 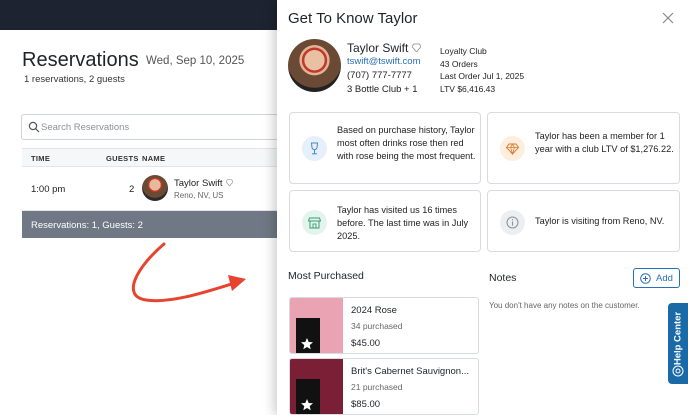 I want to click on stat-loyalty: Loyalty Club, so click(x=463, y=51).